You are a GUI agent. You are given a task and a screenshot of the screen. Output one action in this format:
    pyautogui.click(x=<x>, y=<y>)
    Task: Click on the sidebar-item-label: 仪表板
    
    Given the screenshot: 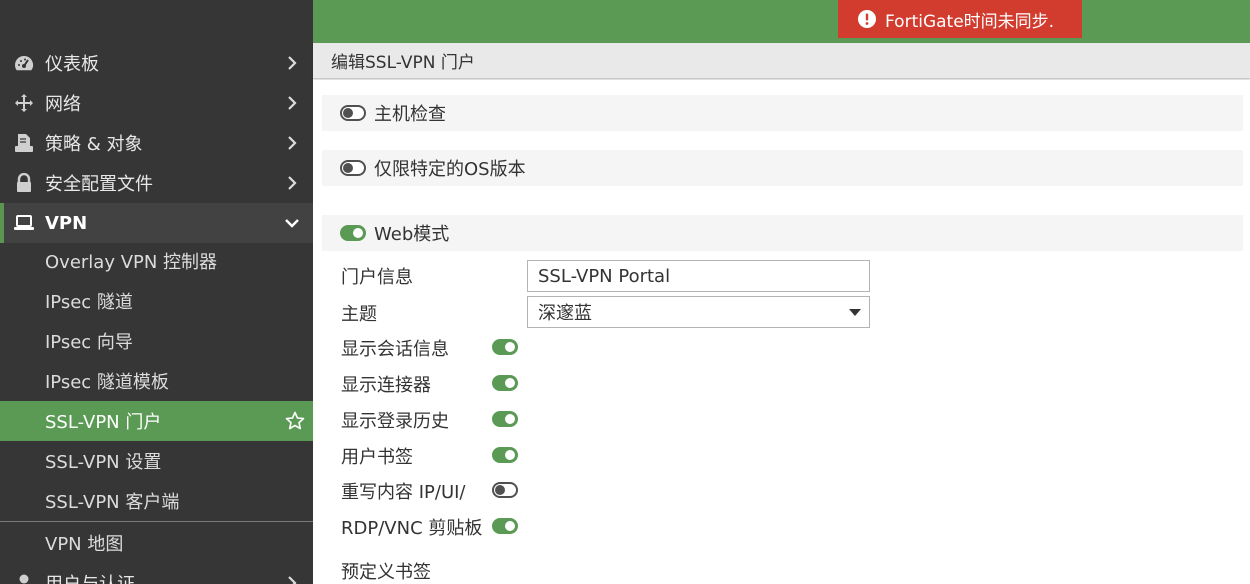 What is the action you would take?
    pyautogui.click(x=72, y=64)
    